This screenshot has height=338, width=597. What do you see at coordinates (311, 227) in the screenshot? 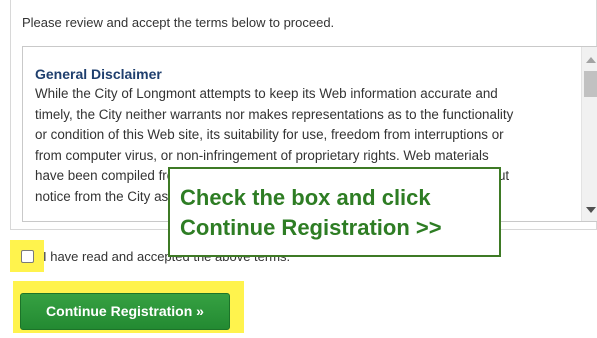
I see `callout-line: Continue Registration >>` at bounding box center [311, 227].